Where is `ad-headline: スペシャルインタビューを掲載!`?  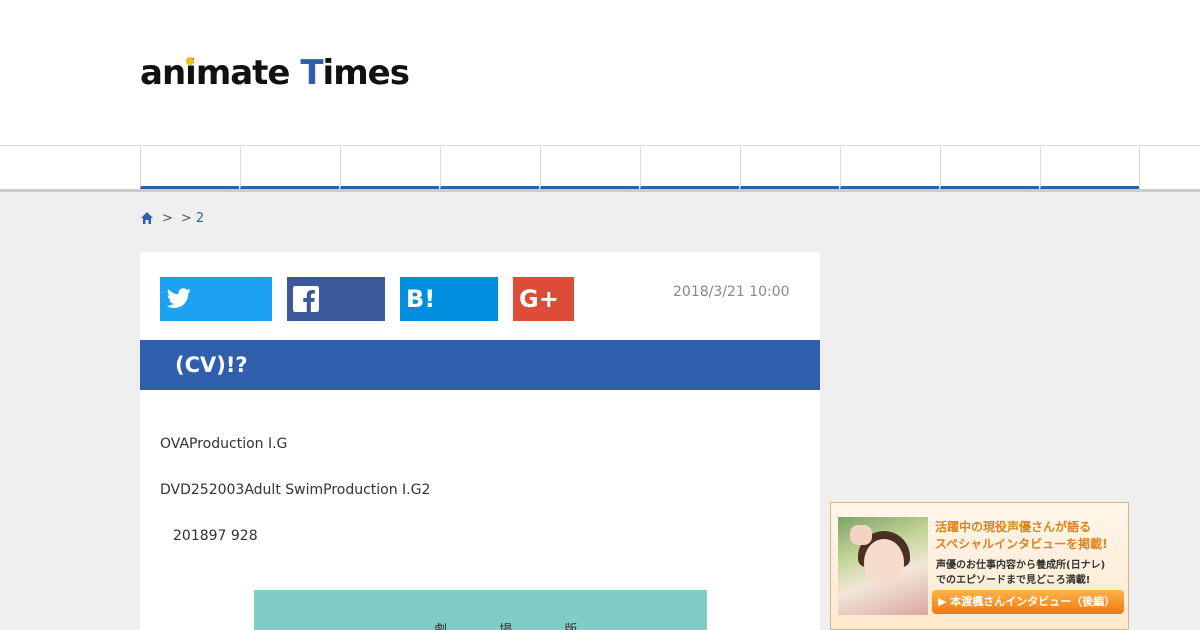
ad-headline: スペシャルインタビューを掲載! is located at coordinates (1021, 544).